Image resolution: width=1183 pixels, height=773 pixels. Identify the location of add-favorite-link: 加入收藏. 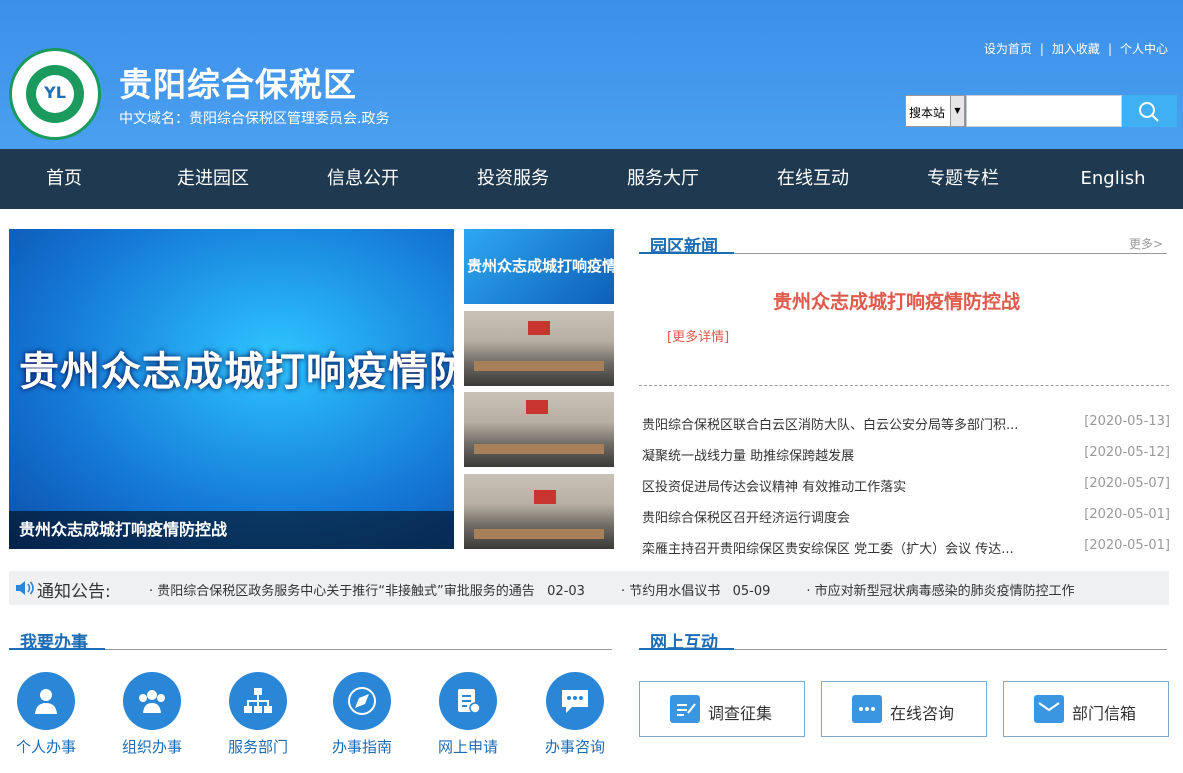
(1076, 49).